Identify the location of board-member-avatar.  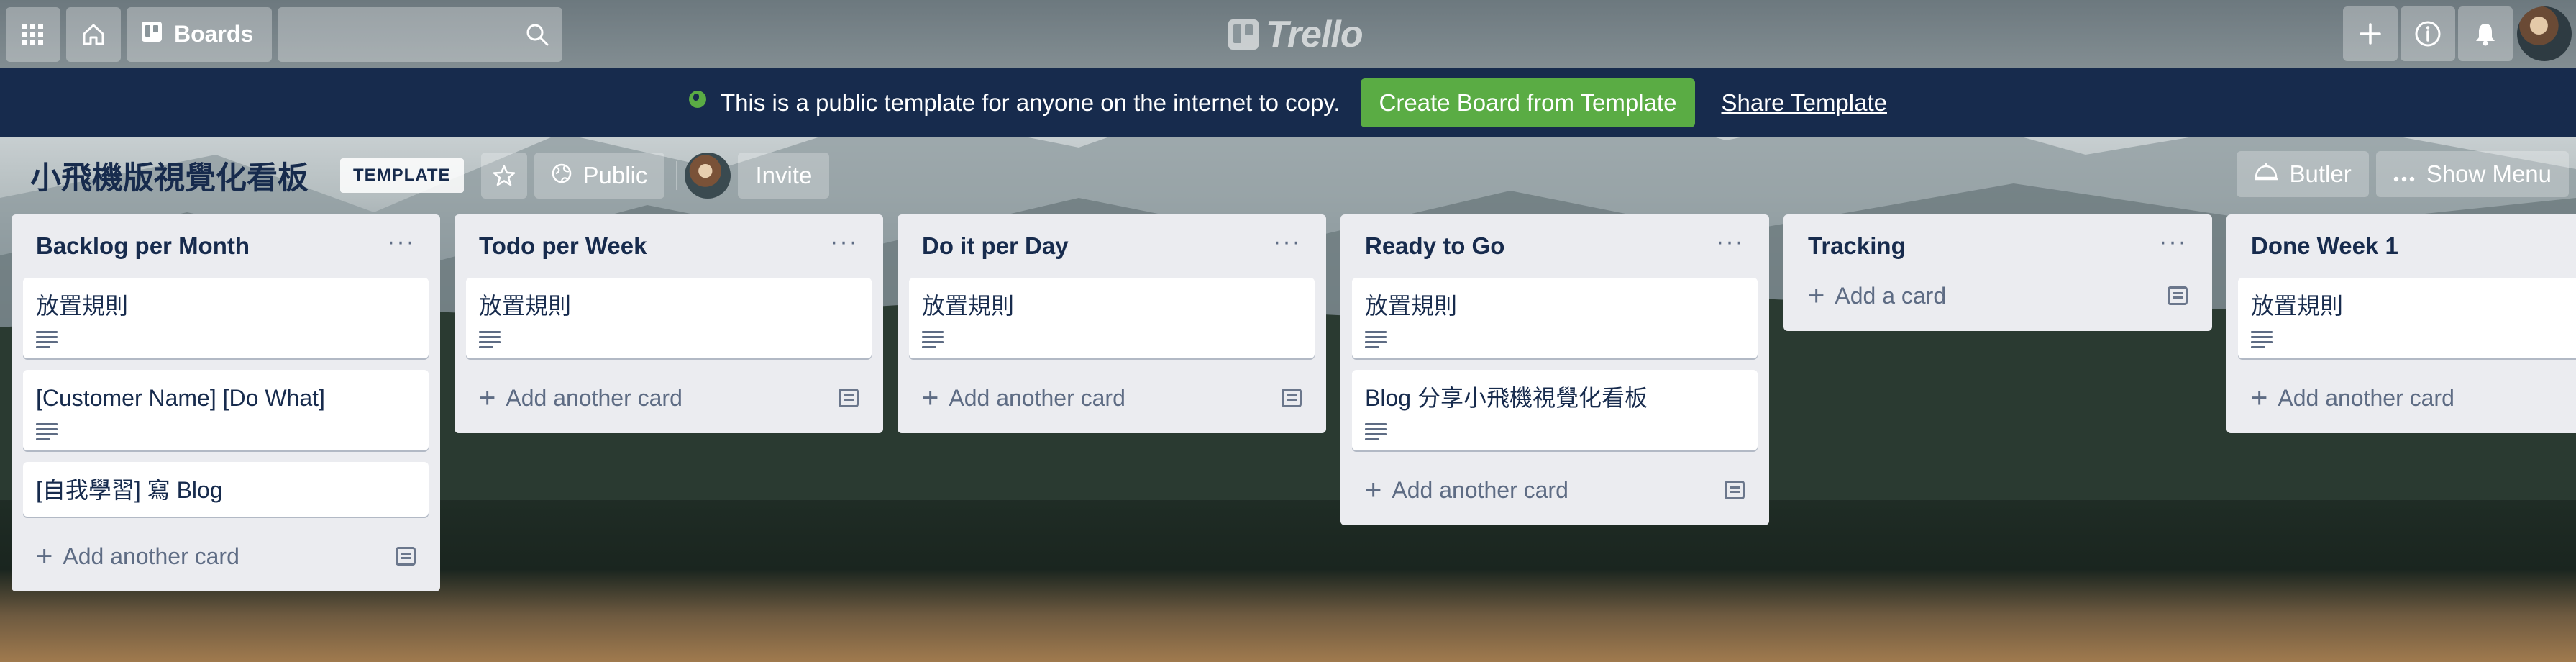
(708, 176).